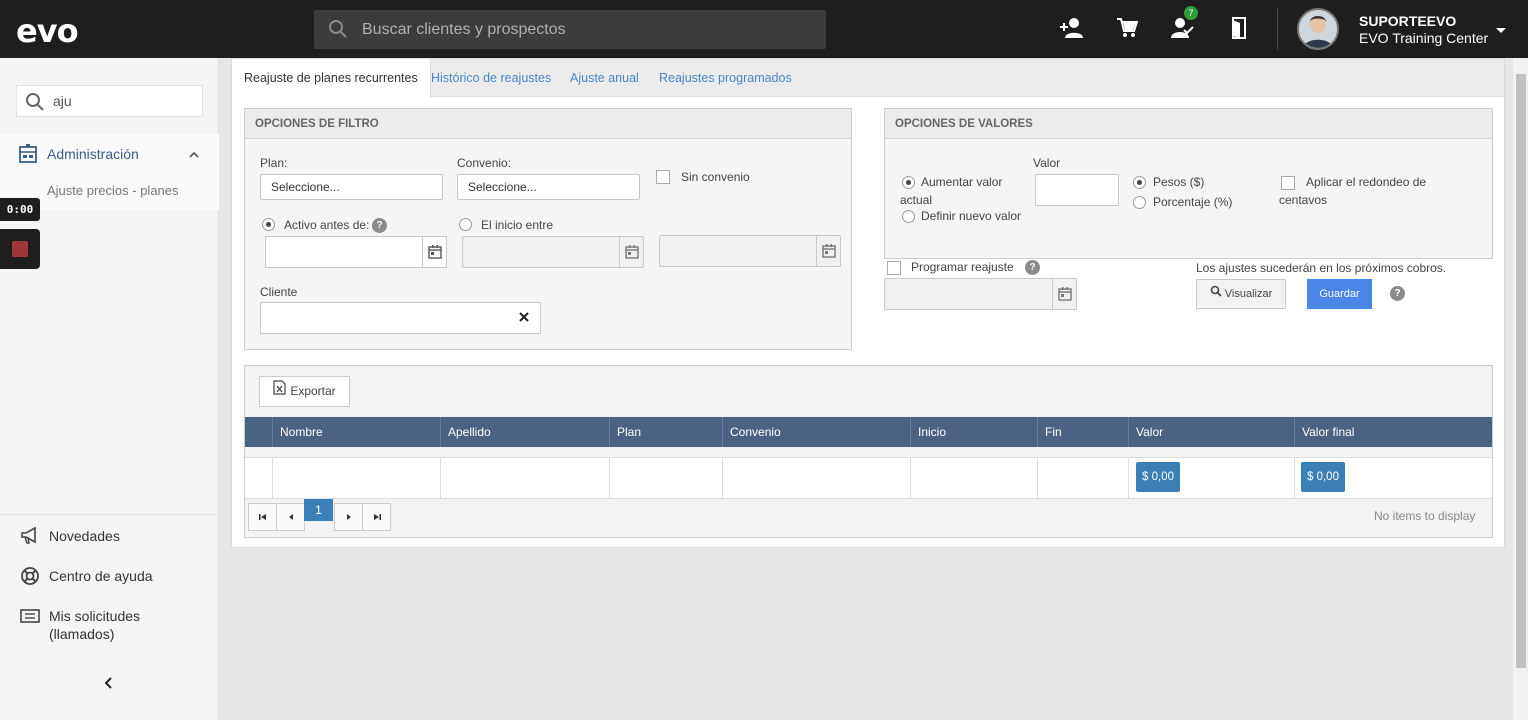 The width and height of the screenshot is (1528, 720). What do you see at coordinates (1211, 432) in the screenshot?
I see `column-header: Valor` at bounding box center [1211, 432].